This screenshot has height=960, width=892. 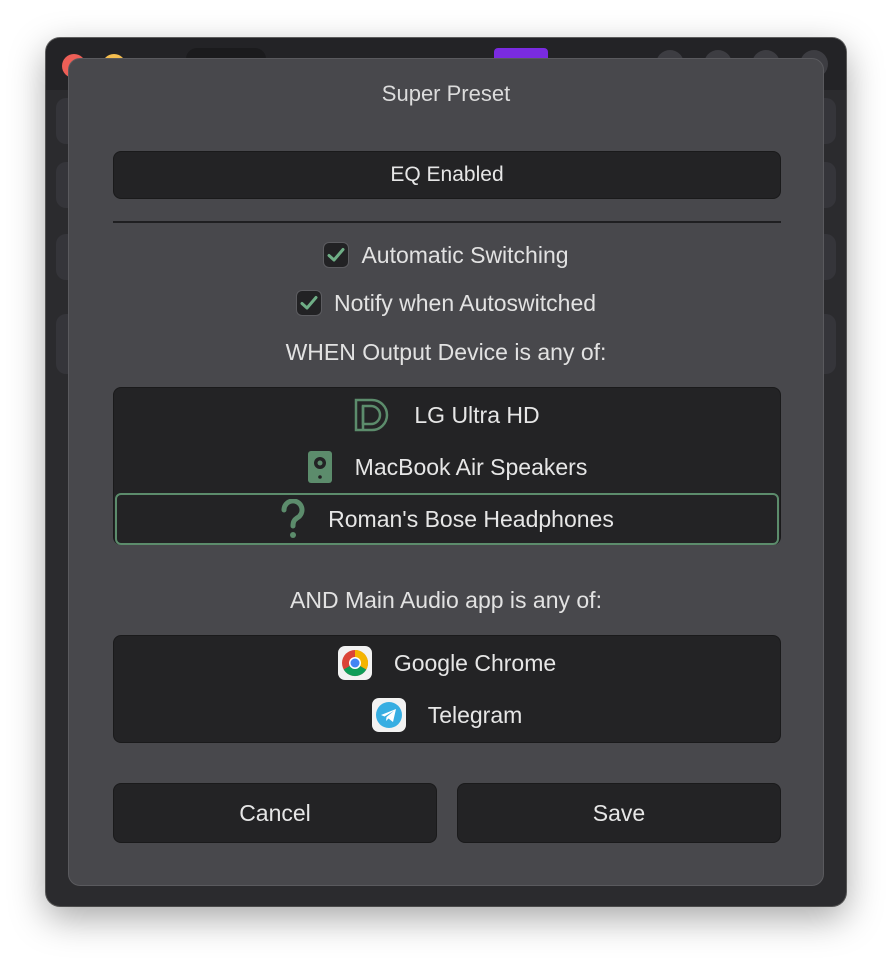 I want to click on speaker-icon, so click(x=320, y=467).